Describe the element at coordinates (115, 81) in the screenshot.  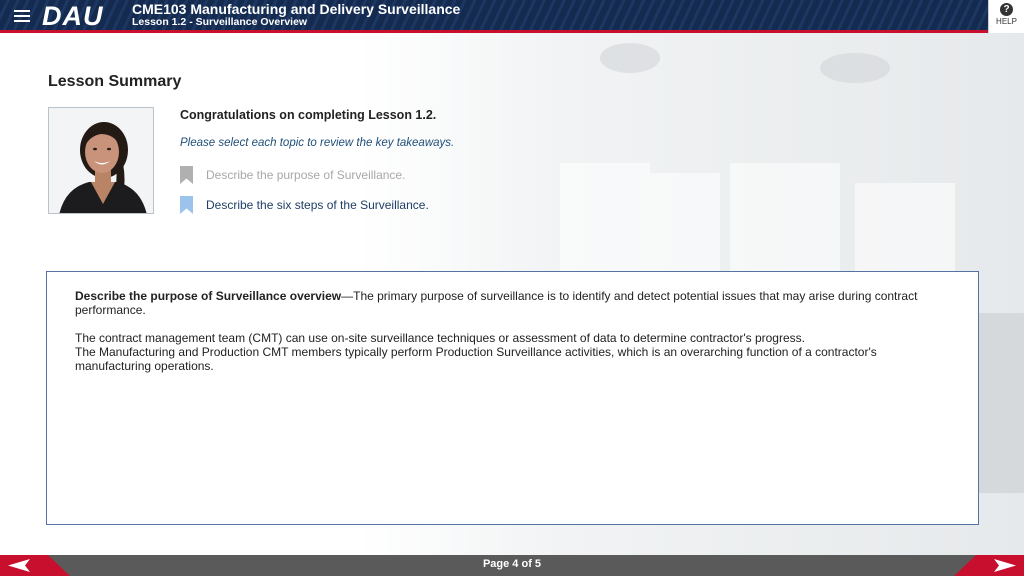
I see `page-title: Lesson Summary` at that location.